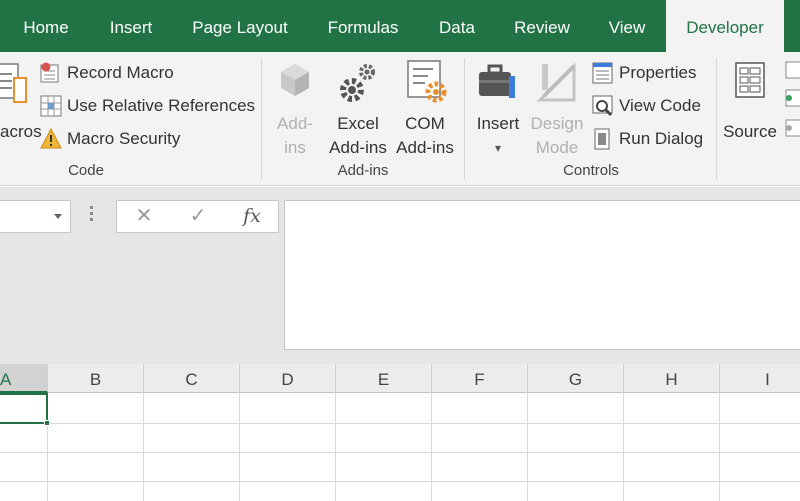 The width and height of the screenshot is (800, 501). What do you see at coordinates (672, 378) in the screenshot?
I see `column-header-h: H` at bounding box center [672, 378].